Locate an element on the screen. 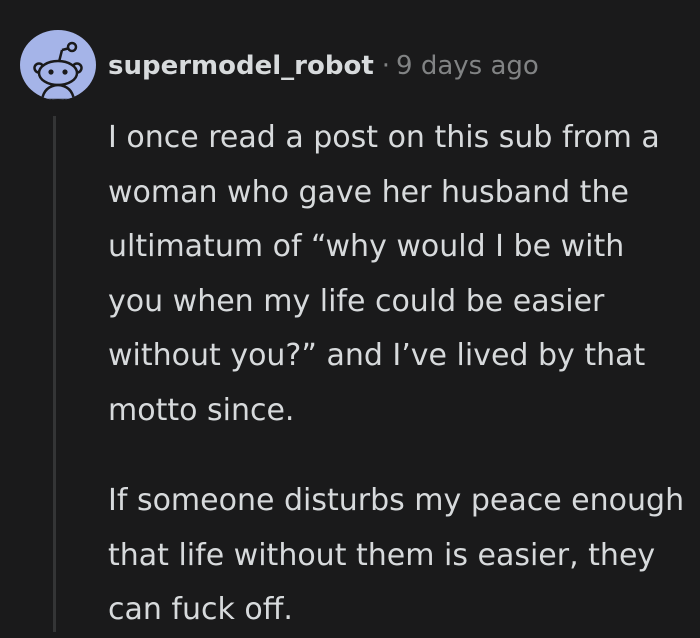  avatar is located at coordinates (58, 65).